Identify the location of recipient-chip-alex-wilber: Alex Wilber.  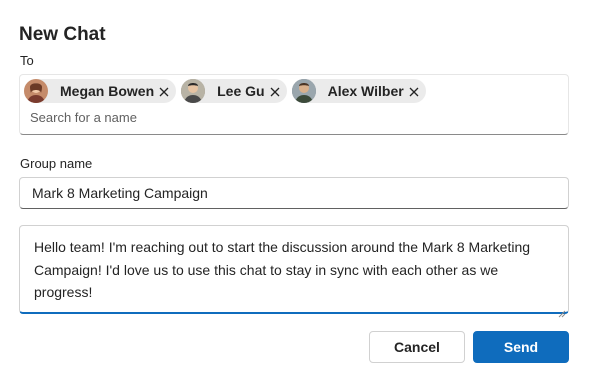
(358, 91).